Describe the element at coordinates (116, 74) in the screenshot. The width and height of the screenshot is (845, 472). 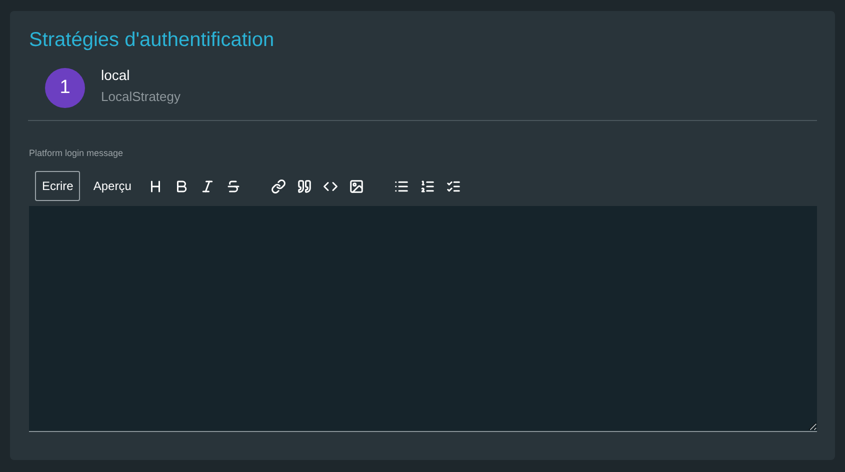
I see `strategy-name: local` at that location.